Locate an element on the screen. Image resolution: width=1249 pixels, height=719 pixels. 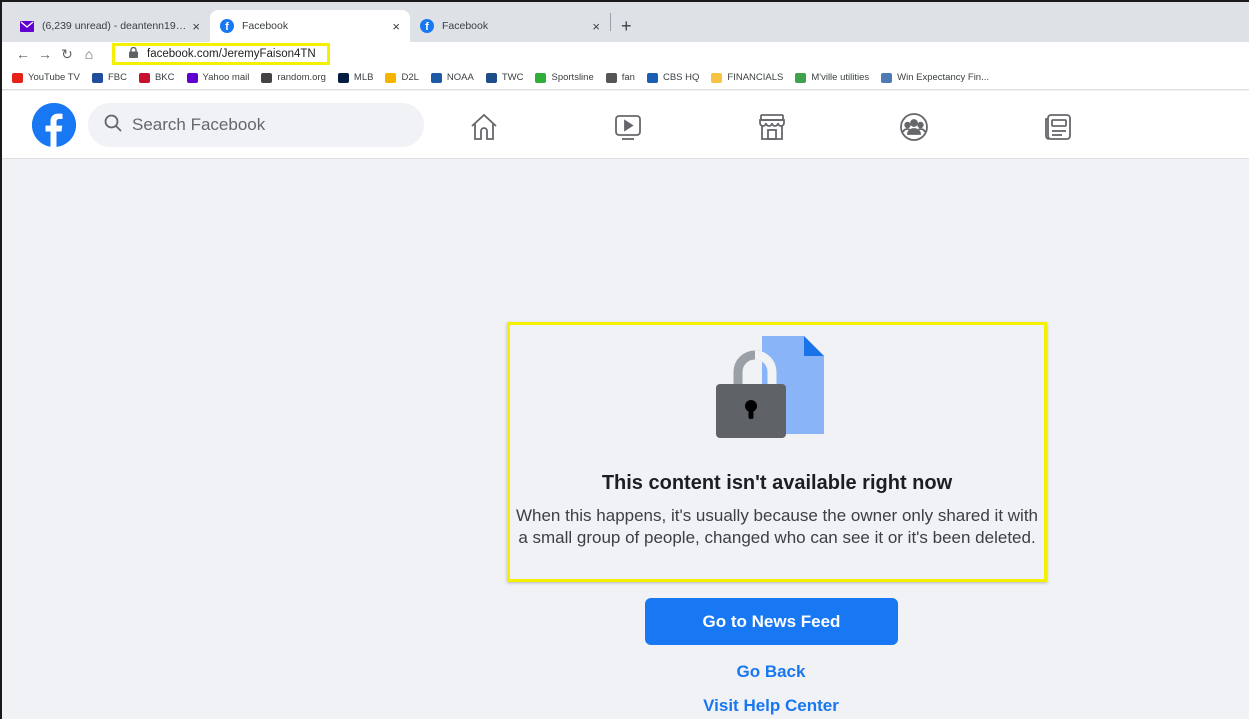
bookmark-item: Sportsline is located at coordinates (564, 77).